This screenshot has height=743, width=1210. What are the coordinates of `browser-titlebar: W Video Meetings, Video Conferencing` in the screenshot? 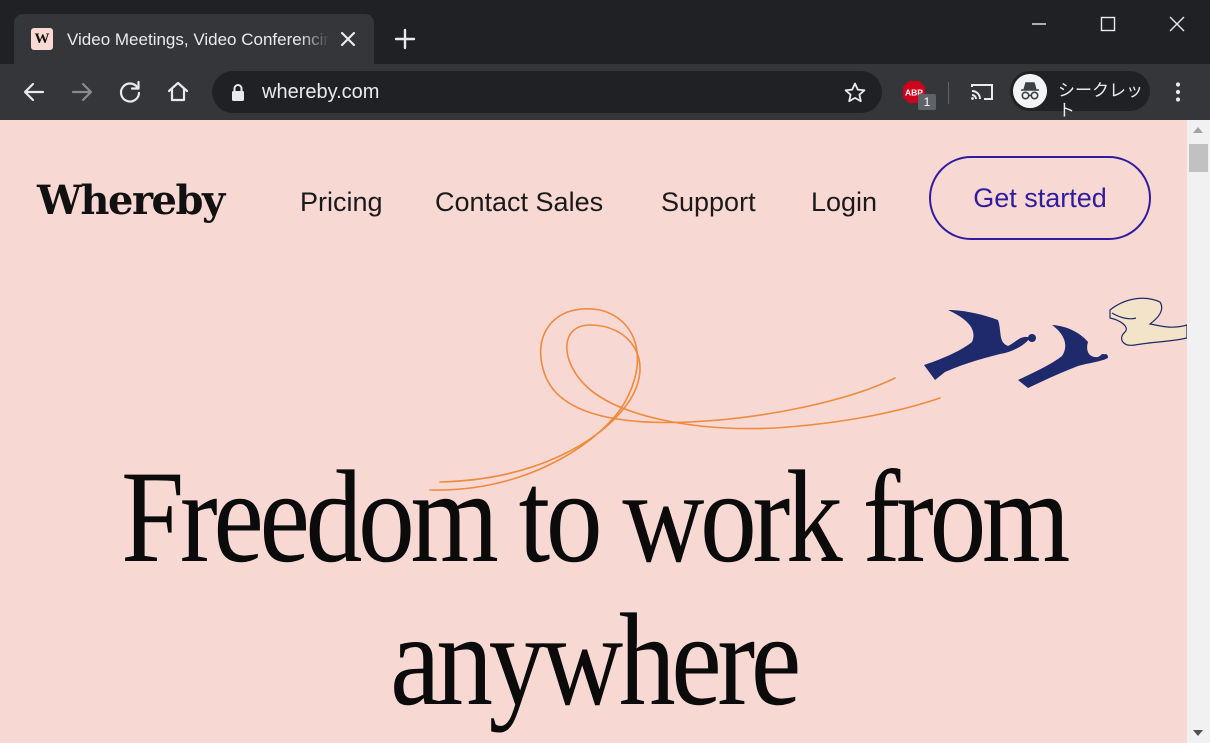 It's located at (605, 32).